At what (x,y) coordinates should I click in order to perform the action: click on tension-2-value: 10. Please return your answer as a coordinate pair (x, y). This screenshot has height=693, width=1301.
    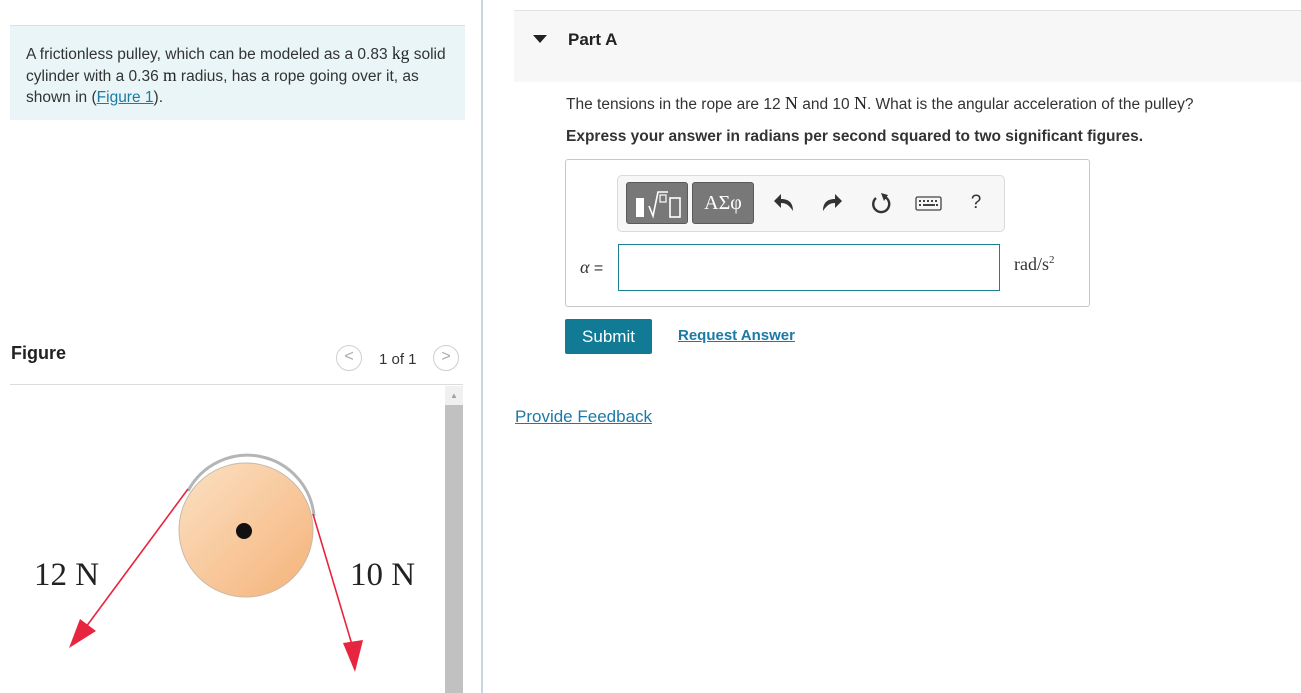
    Looking at the image, I should click on (841, 104).